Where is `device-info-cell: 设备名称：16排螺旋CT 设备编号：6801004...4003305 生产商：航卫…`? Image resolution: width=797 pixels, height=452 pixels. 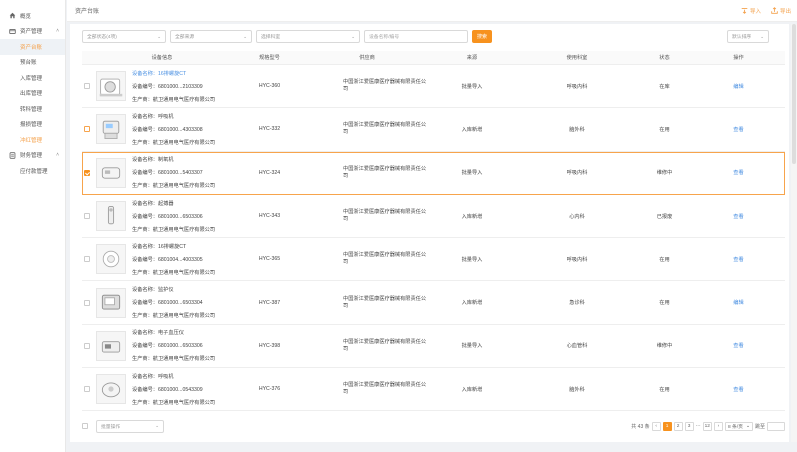 device-info-cell: 设备名称：16排螺旋CT 设备编号：6801004...4003305 生产商：航卫… is located at coordinates (162, 259).